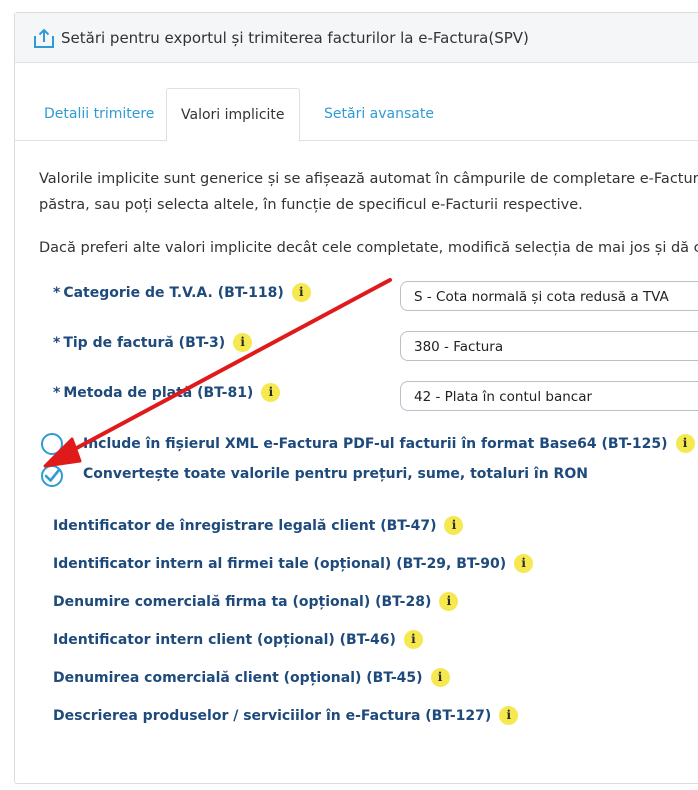 The height and width of the screenshot is (790, 698). Describe the element at coordinates (549, 346) in the screenshot. I see `invoice-type-select: 380 - Factura` at that location.